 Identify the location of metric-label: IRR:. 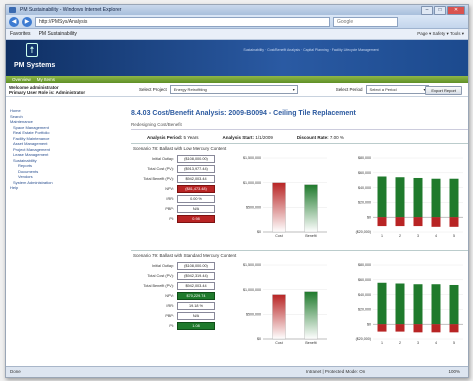
(170, 199).